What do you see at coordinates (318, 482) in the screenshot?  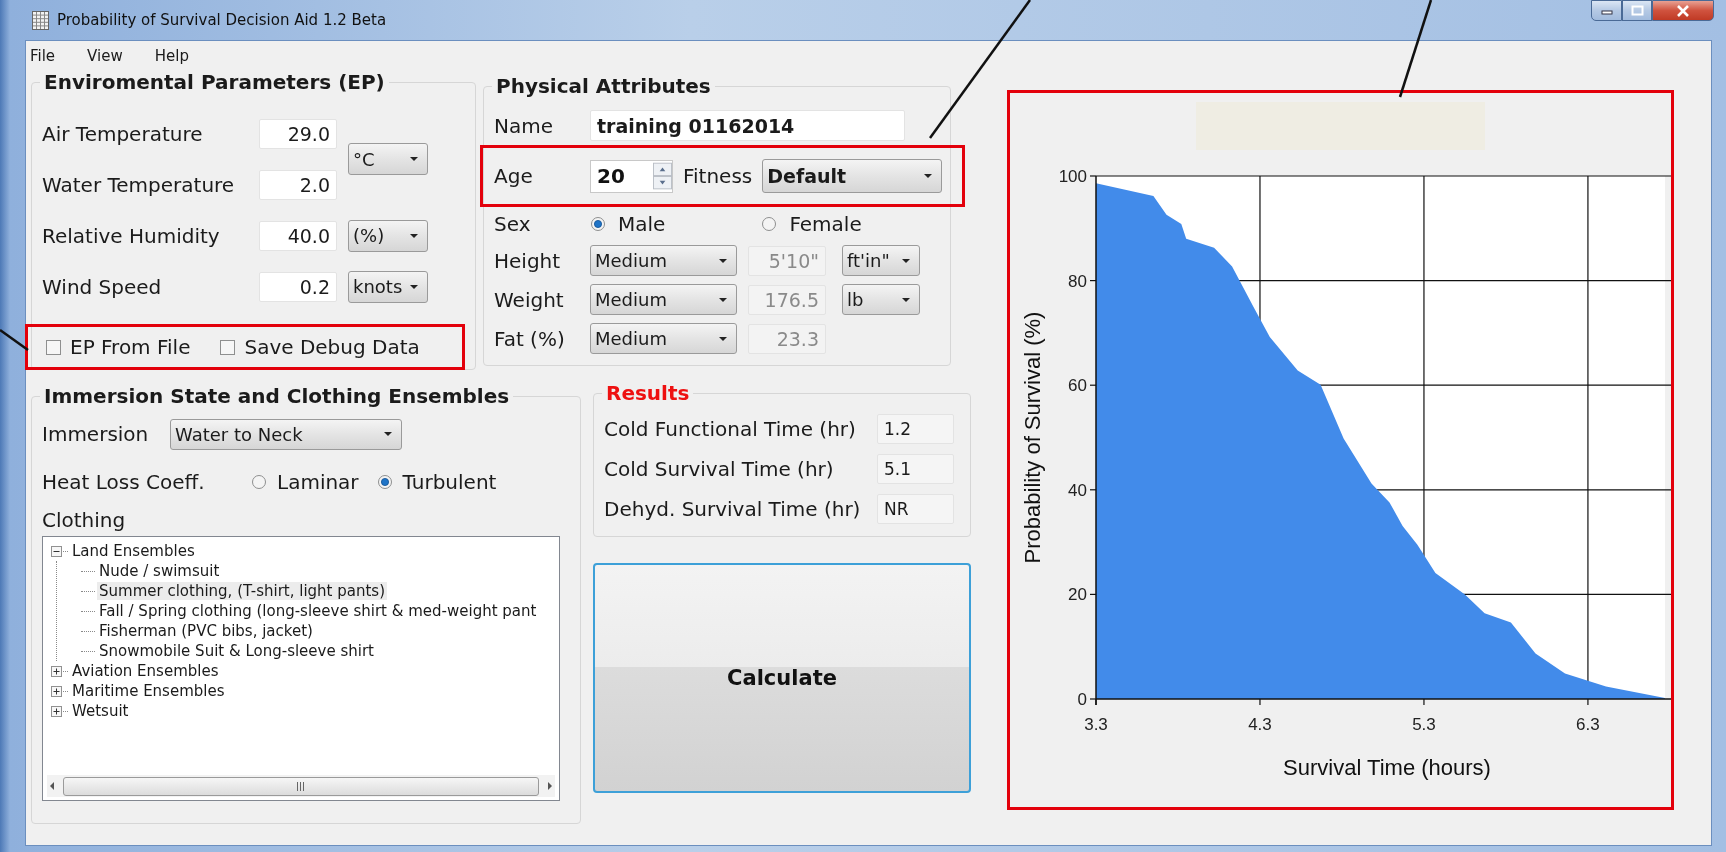 I see `radio-label: Laminar` at bounding box center [318, 482].